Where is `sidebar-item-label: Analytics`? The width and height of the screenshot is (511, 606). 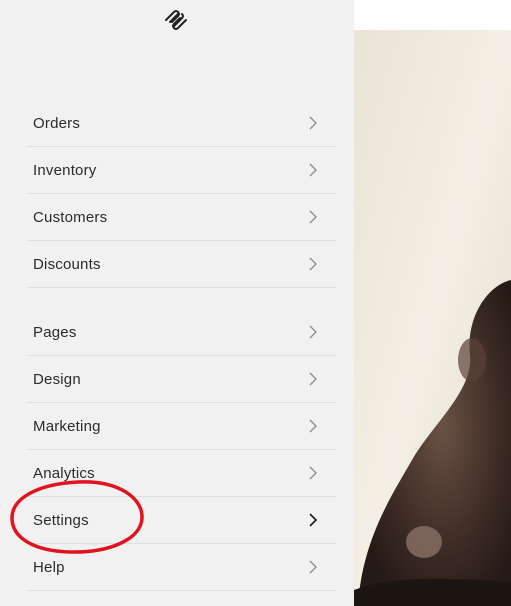
sidebar-item-label: Analytics is located at coordinates (64, 473).